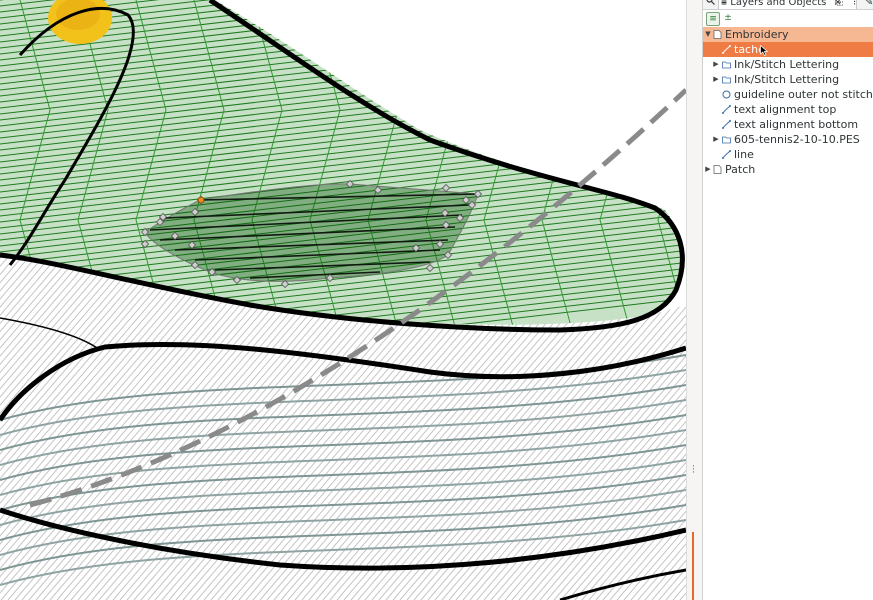  I want to click on add-sublayer-icon: ±, so click(728, 18).